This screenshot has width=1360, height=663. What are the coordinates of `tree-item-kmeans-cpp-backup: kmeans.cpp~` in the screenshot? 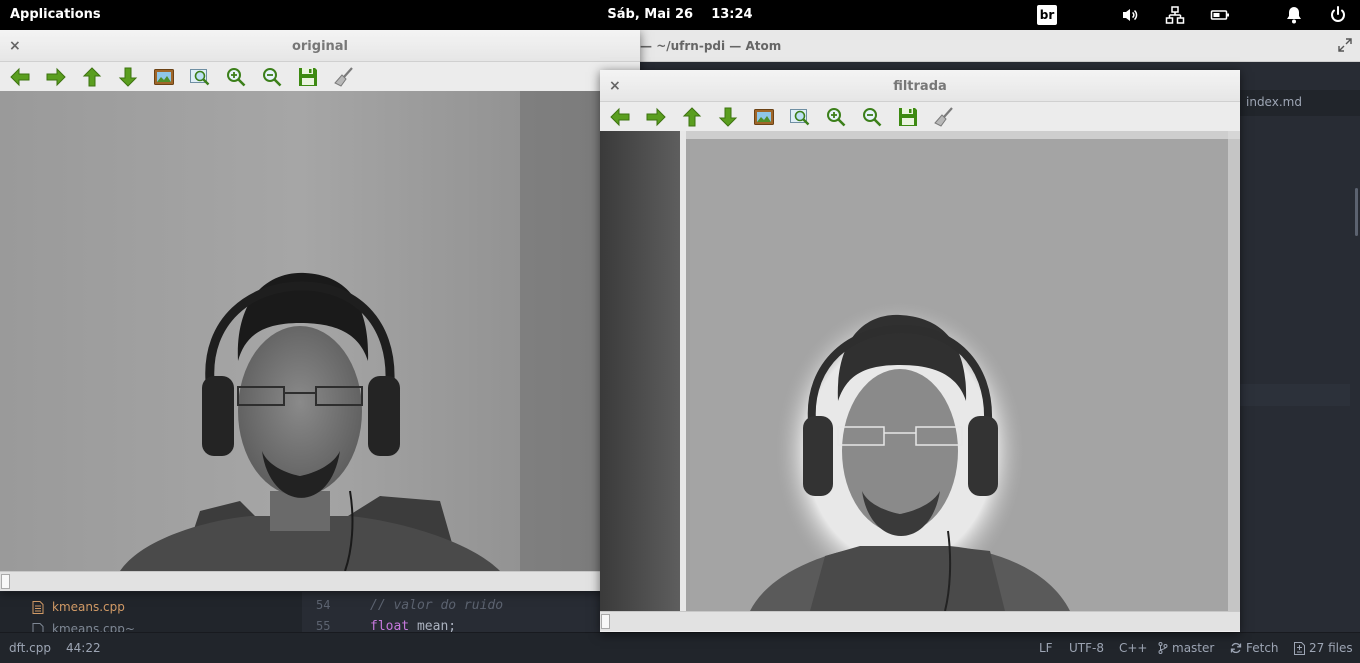 It's located at (83, 627).